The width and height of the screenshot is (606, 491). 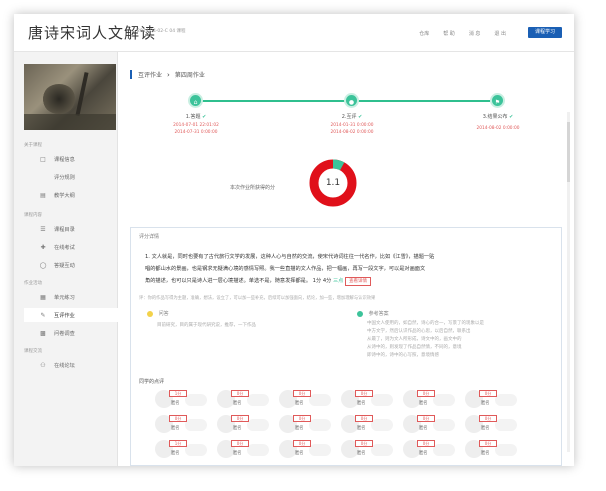 What do you see at coordinates (64, 265) in the screenshot?
I see `sidebar-item-label: 答疑互动` at bounding box center [64, 265].